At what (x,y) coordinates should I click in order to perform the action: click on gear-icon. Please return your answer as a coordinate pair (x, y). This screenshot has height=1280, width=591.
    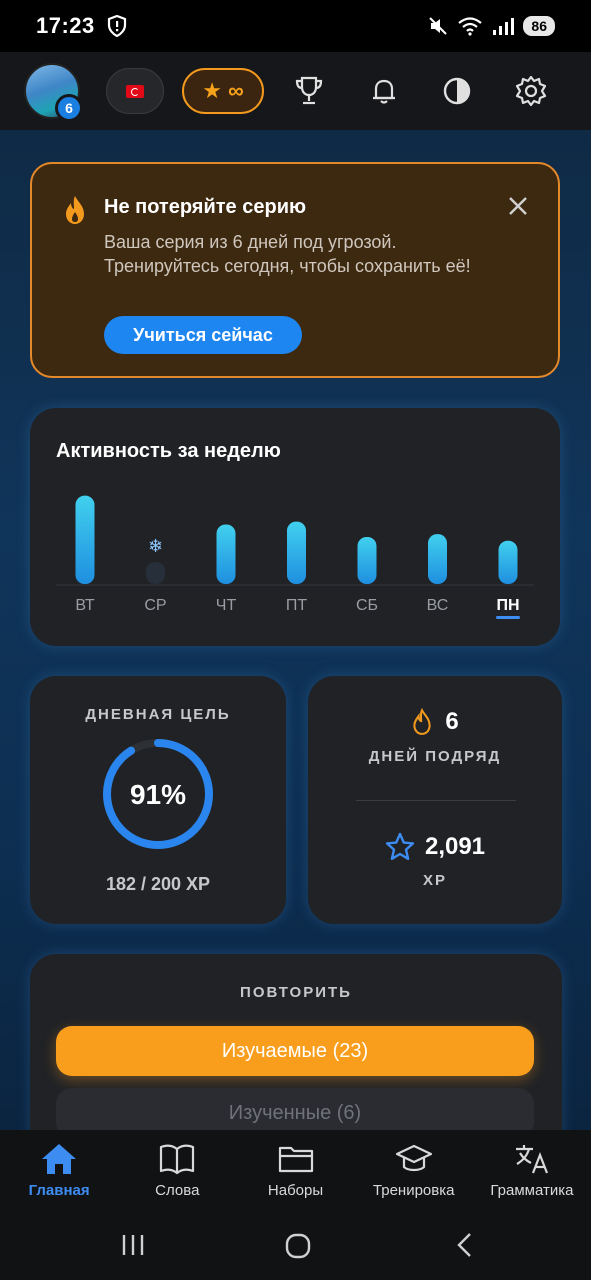
    Looking at the image, I should click on (531, 91).